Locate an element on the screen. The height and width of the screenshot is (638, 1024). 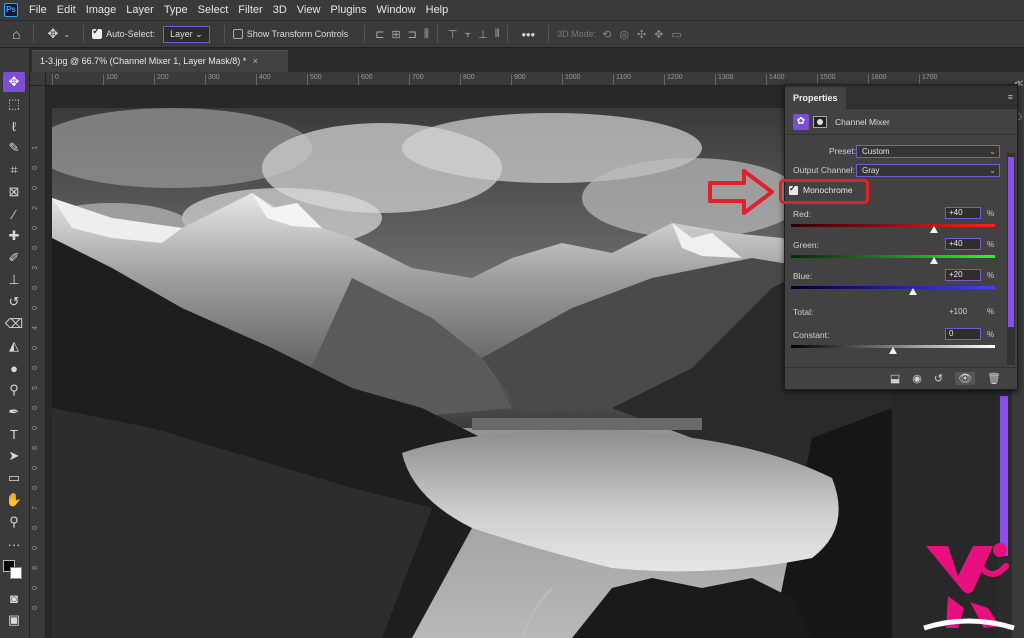
paint-bucket-tool-icon: ◭ is located at coordinates (14, 346).